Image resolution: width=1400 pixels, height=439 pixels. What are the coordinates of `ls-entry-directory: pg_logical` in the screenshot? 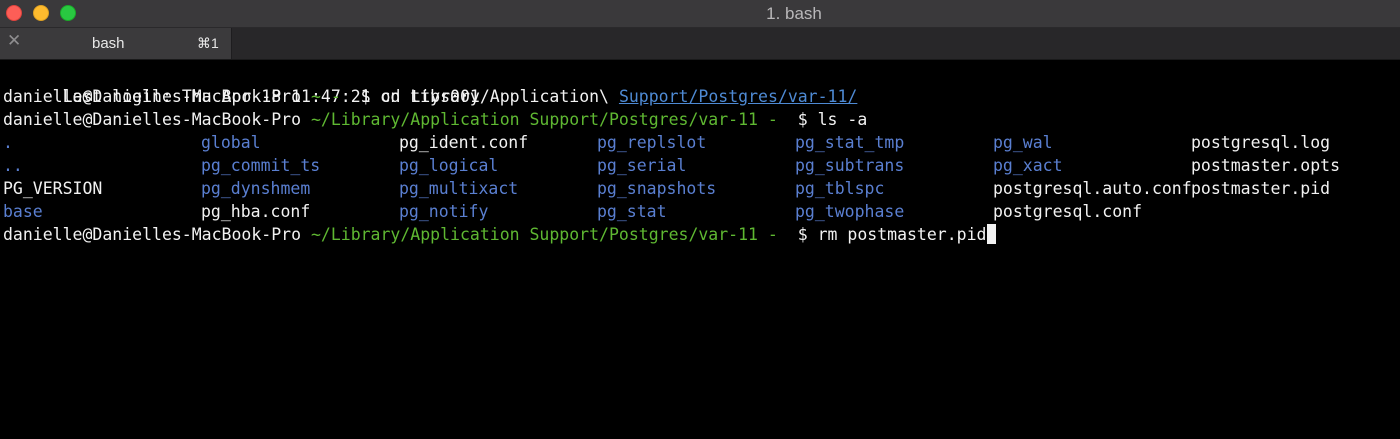 It's located at (449, 165).